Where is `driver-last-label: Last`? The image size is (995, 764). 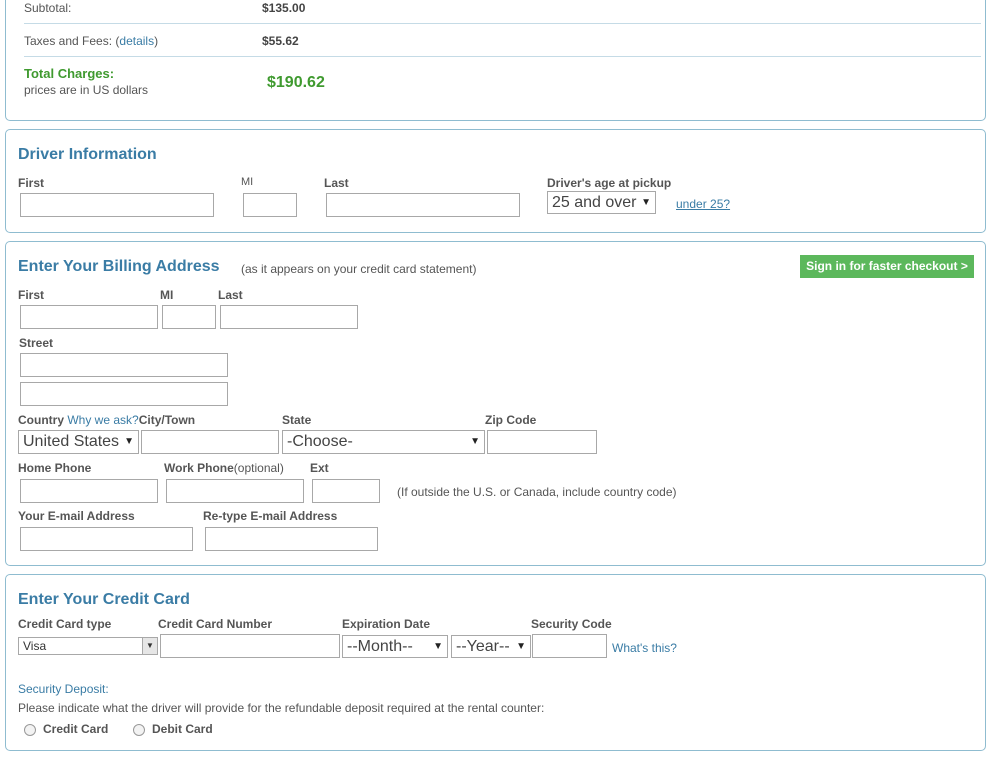
driver-last-label: Last is located at coordinates (336, 183).